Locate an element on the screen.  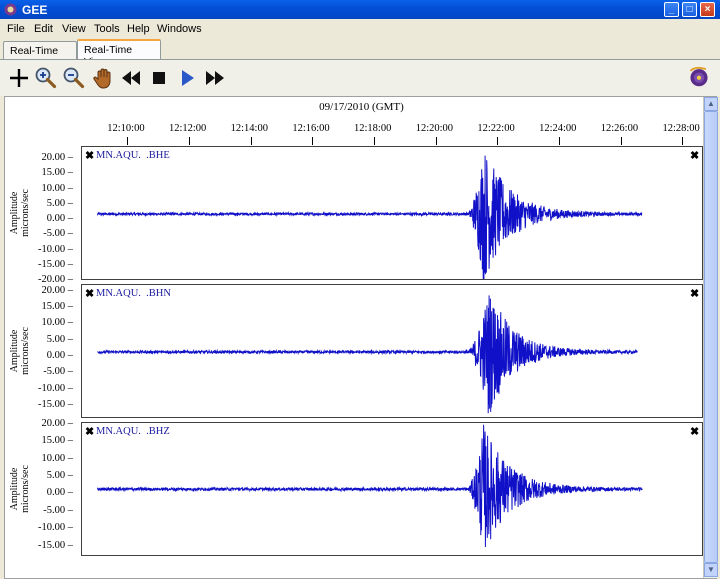
menu-file: File is located at coordinates (16, 29).